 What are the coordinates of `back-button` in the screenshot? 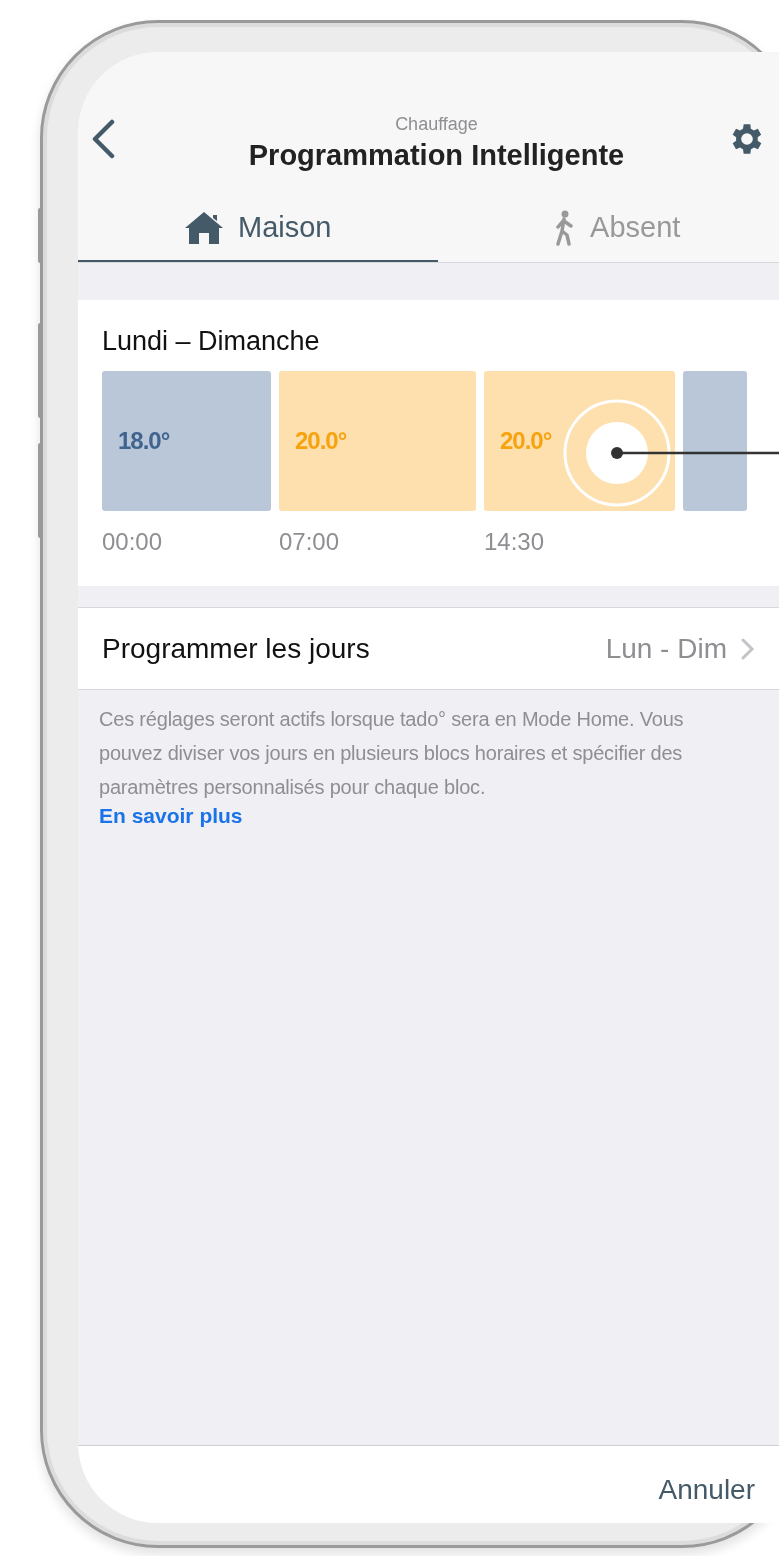 It's located at (103, 138).